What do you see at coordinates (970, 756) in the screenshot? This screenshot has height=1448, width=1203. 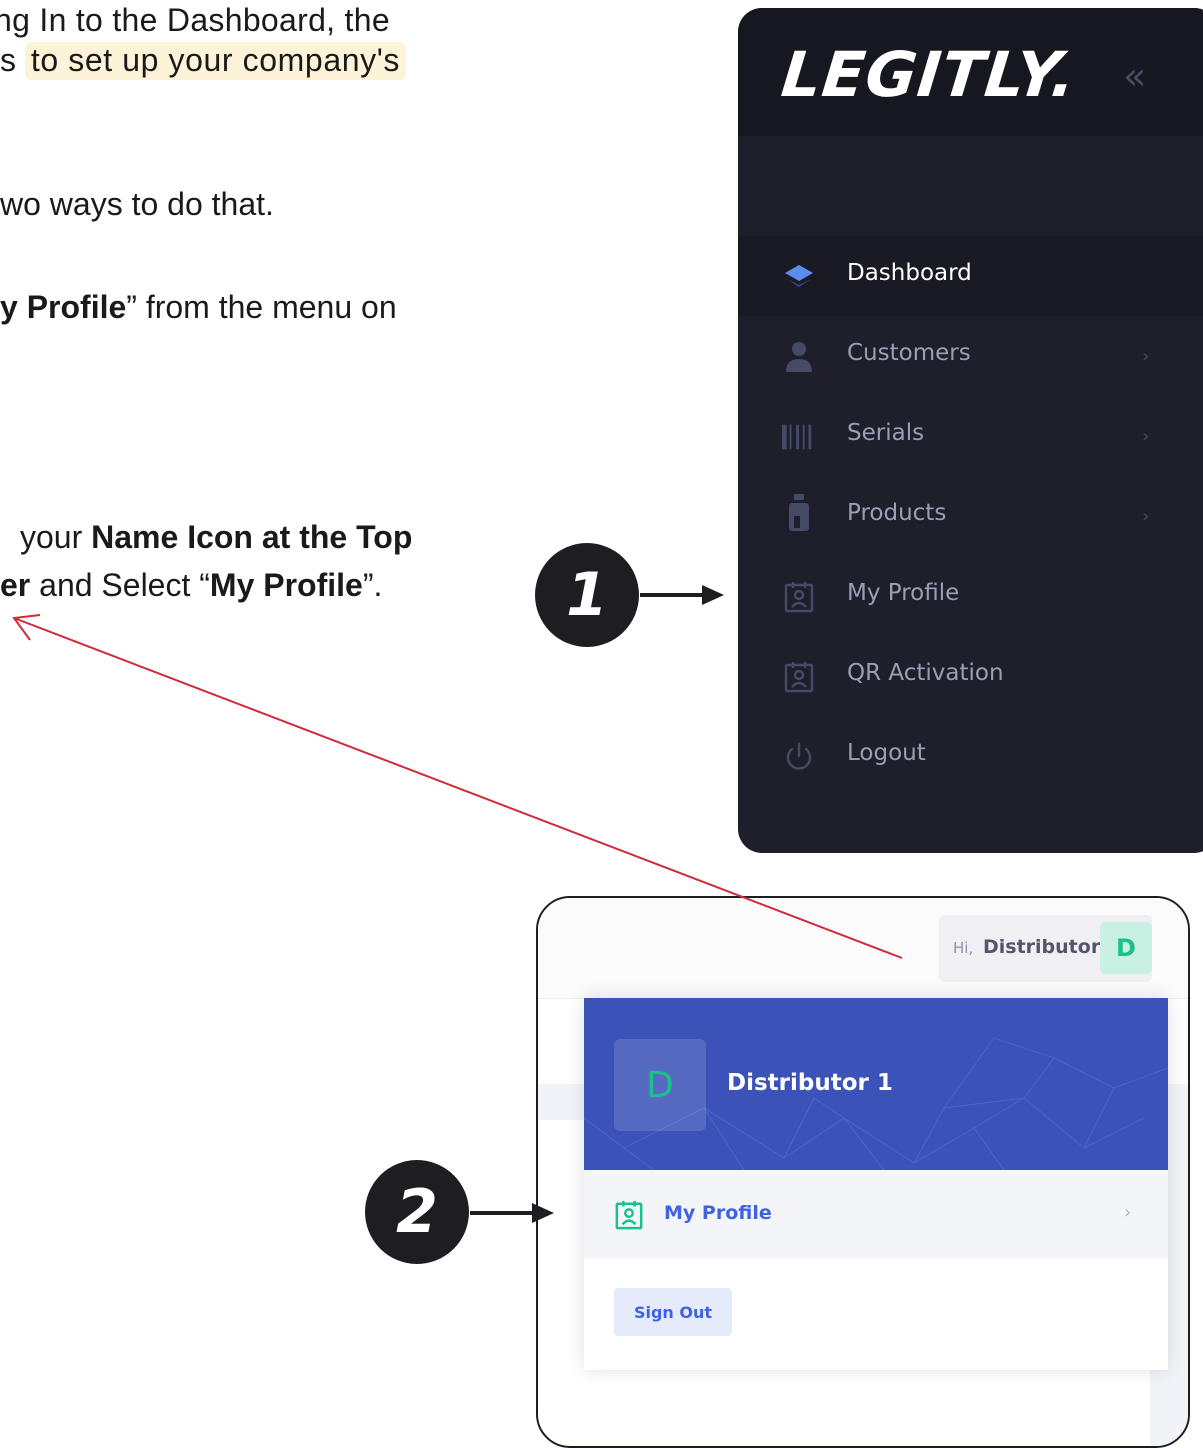 I see `sidebar-item-logout: Logout` at bounding box center [970, 756].